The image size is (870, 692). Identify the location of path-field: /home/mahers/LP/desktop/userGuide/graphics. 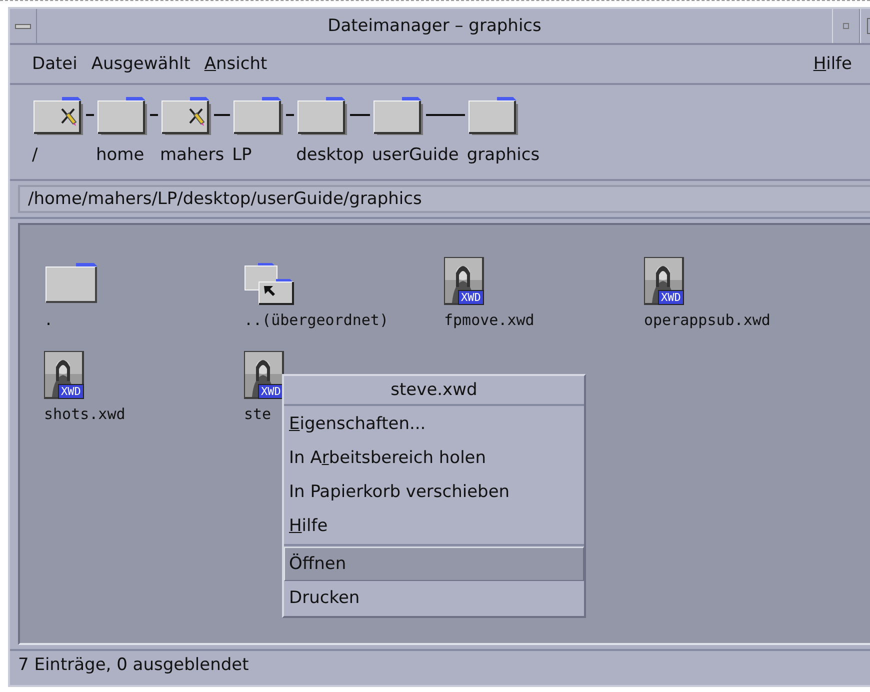
(444, 199).